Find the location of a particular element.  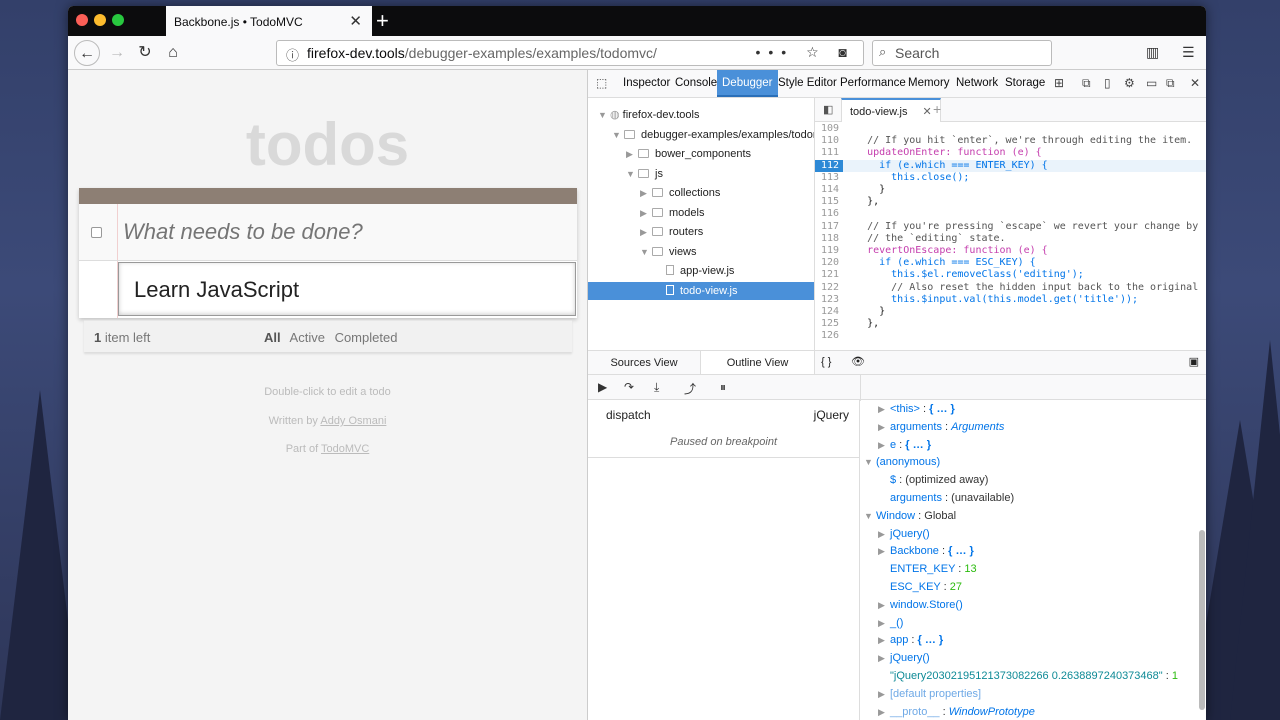

line-number: 111 is located at coordinates (829, 153).